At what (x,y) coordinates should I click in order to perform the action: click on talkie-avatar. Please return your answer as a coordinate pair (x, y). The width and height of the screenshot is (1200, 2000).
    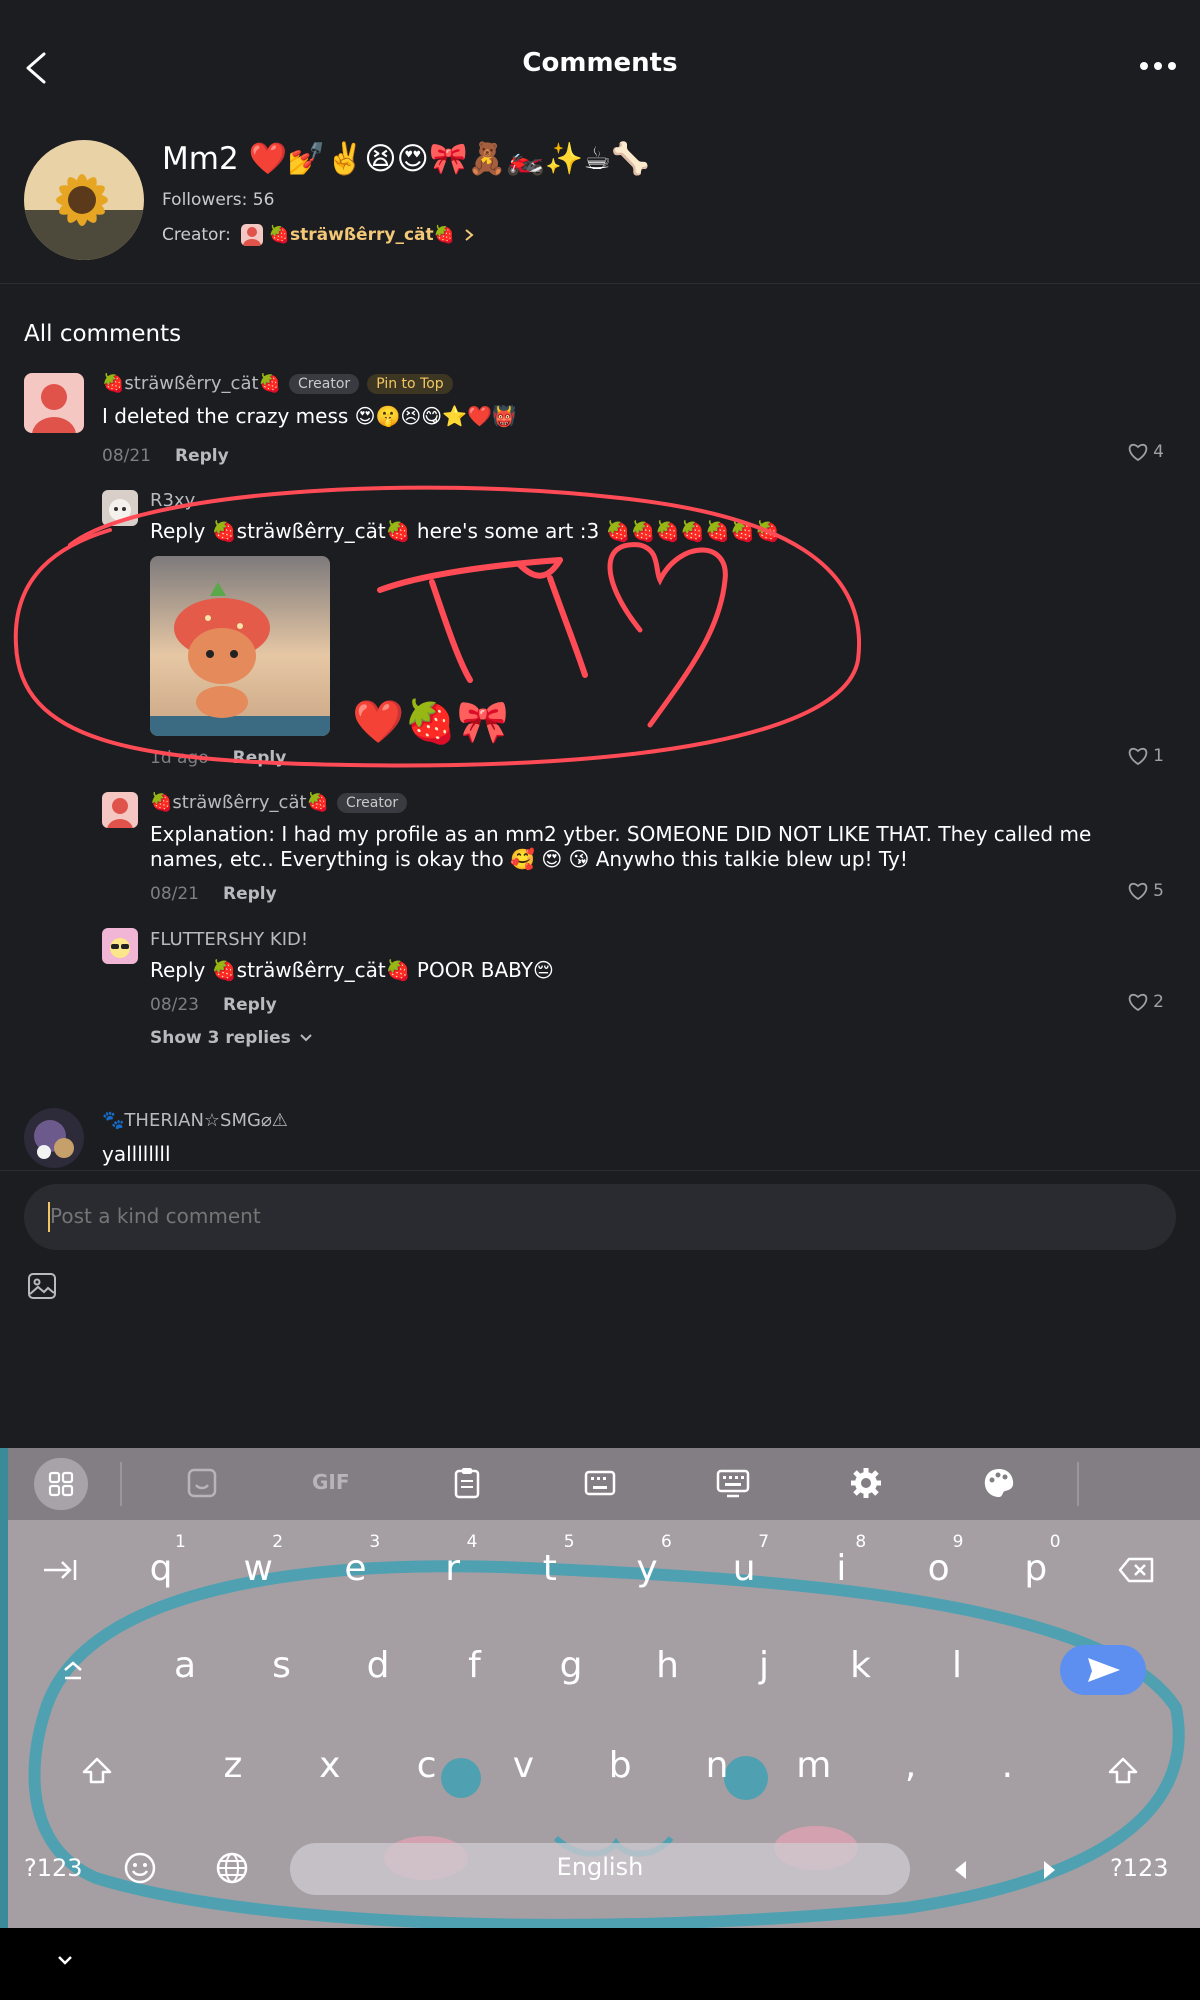
    Looking at the image, I should click on (84, 200).